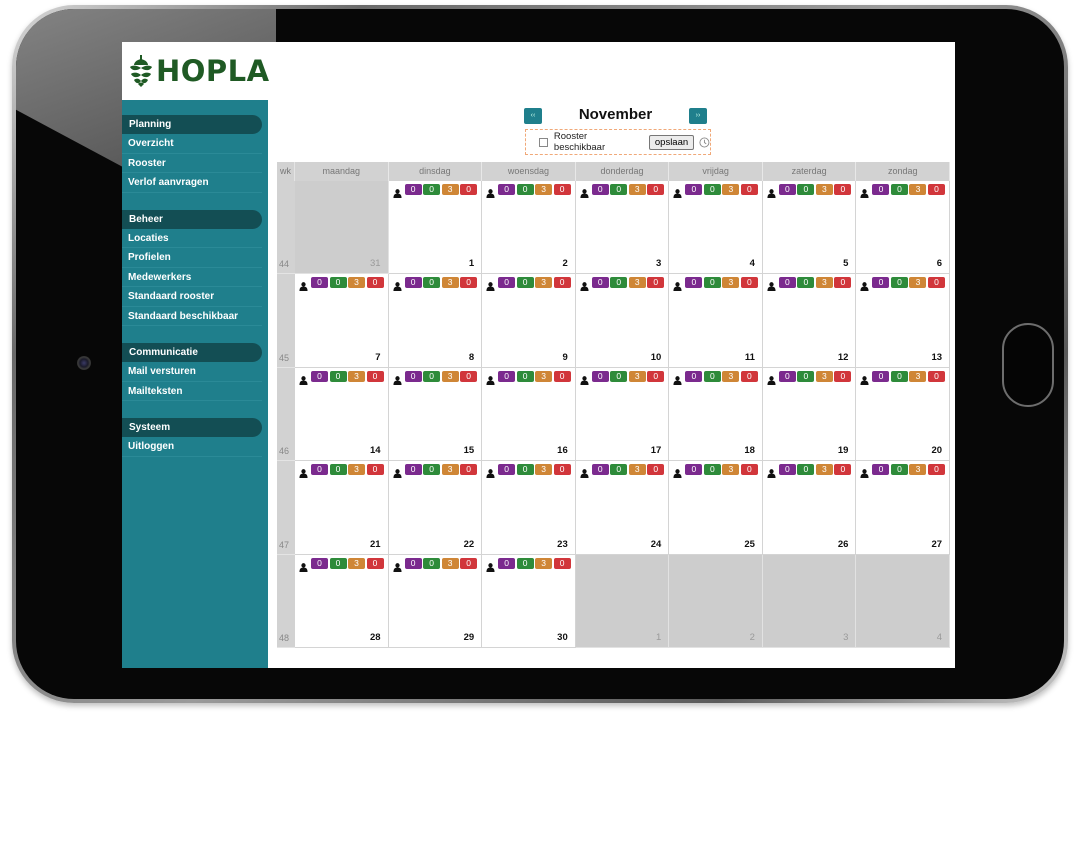 This screenshot has width=1080, height=852. I want to click on calendar-day: 0 0 3 0 16, so click(529, 414).